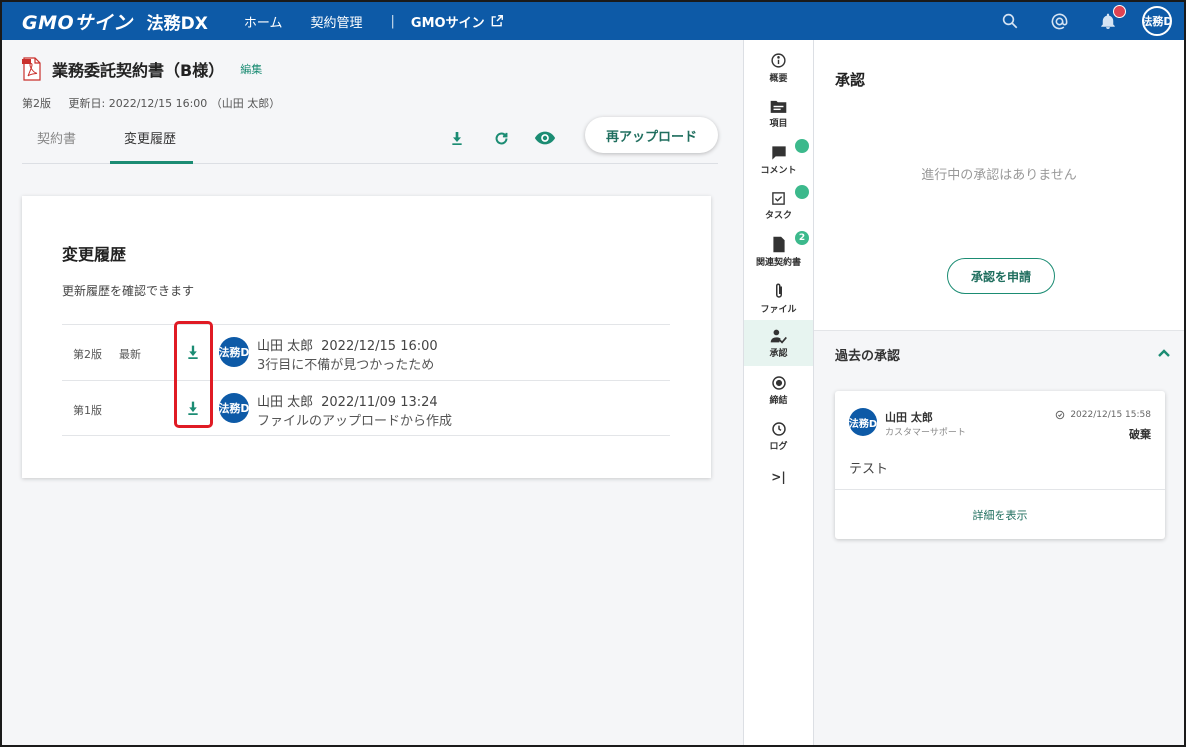  I want to click on history-author-line: 山田 太郎 2022/12/15 16:00, so click(347, 344).